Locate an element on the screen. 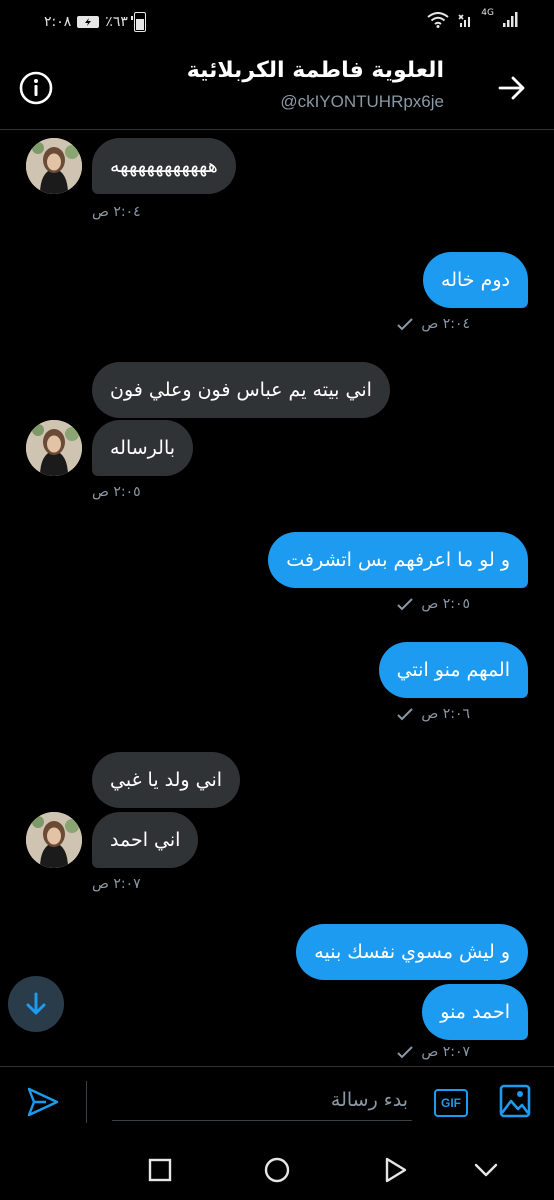  status-time: ٢:٠٨ is located at coordinates (58, 22).